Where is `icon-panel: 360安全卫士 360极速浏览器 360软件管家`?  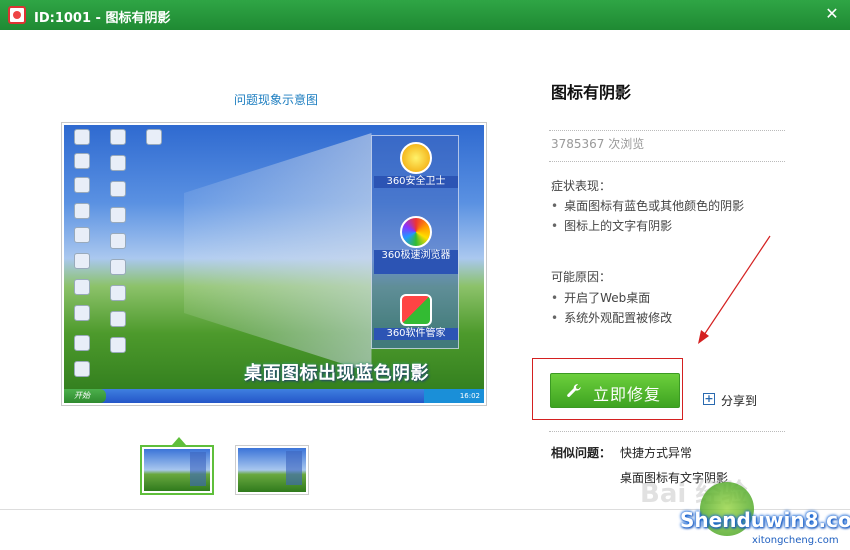 icon-panel: 360安全卫士 360极速浏览器 360软件管家 is located at coordinates (415, 242).